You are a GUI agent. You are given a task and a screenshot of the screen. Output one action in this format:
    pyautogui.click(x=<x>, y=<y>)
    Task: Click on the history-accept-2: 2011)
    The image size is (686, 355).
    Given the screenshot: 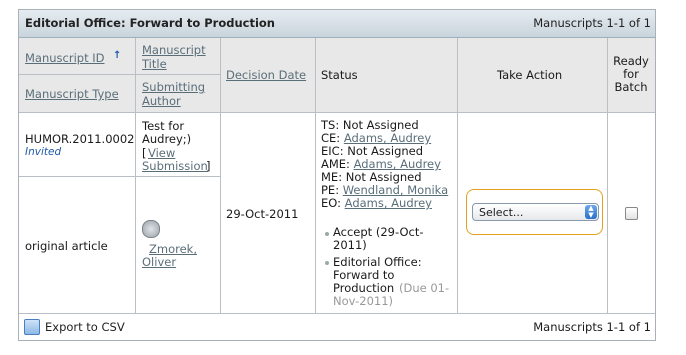 What is the action you would take?
    pyautogui.click(x=350, y=245)
    